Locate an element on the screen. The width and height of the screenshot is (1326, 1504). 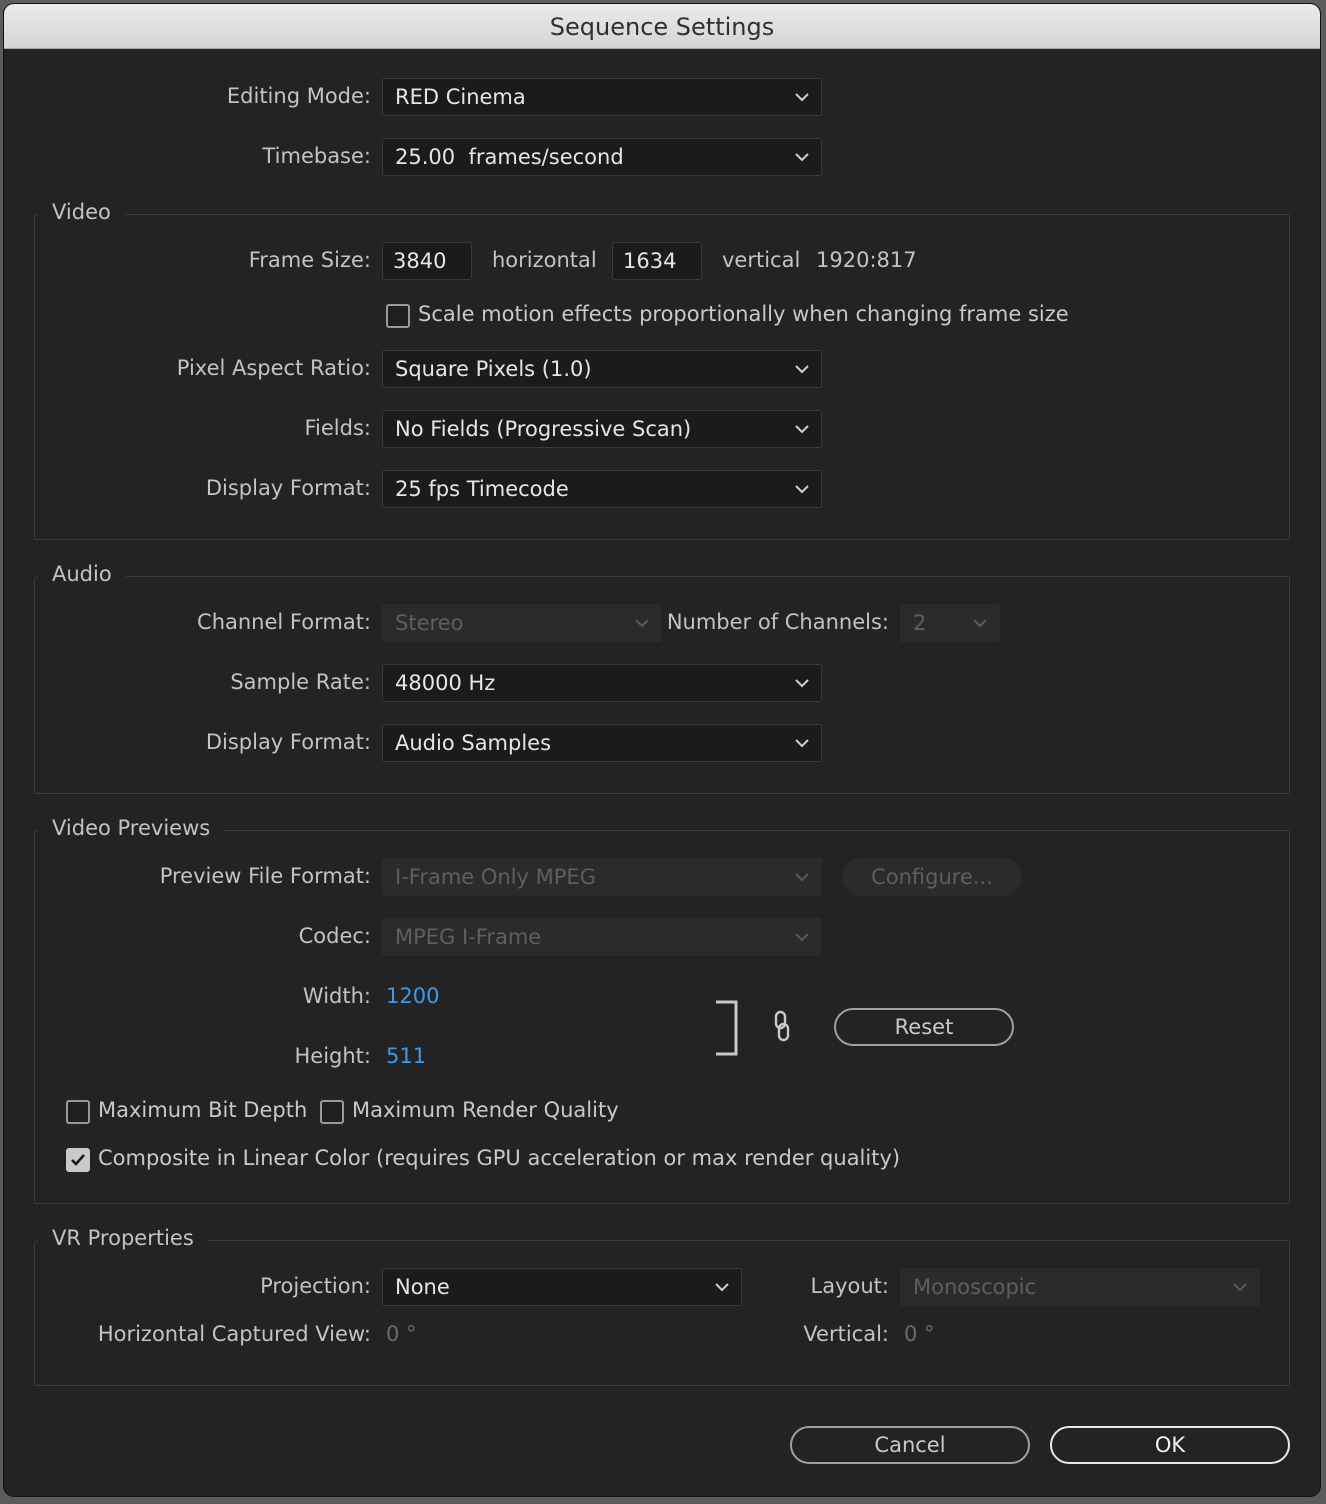
channel-format-label: Channel Format: is located at coordinates (284, 622).